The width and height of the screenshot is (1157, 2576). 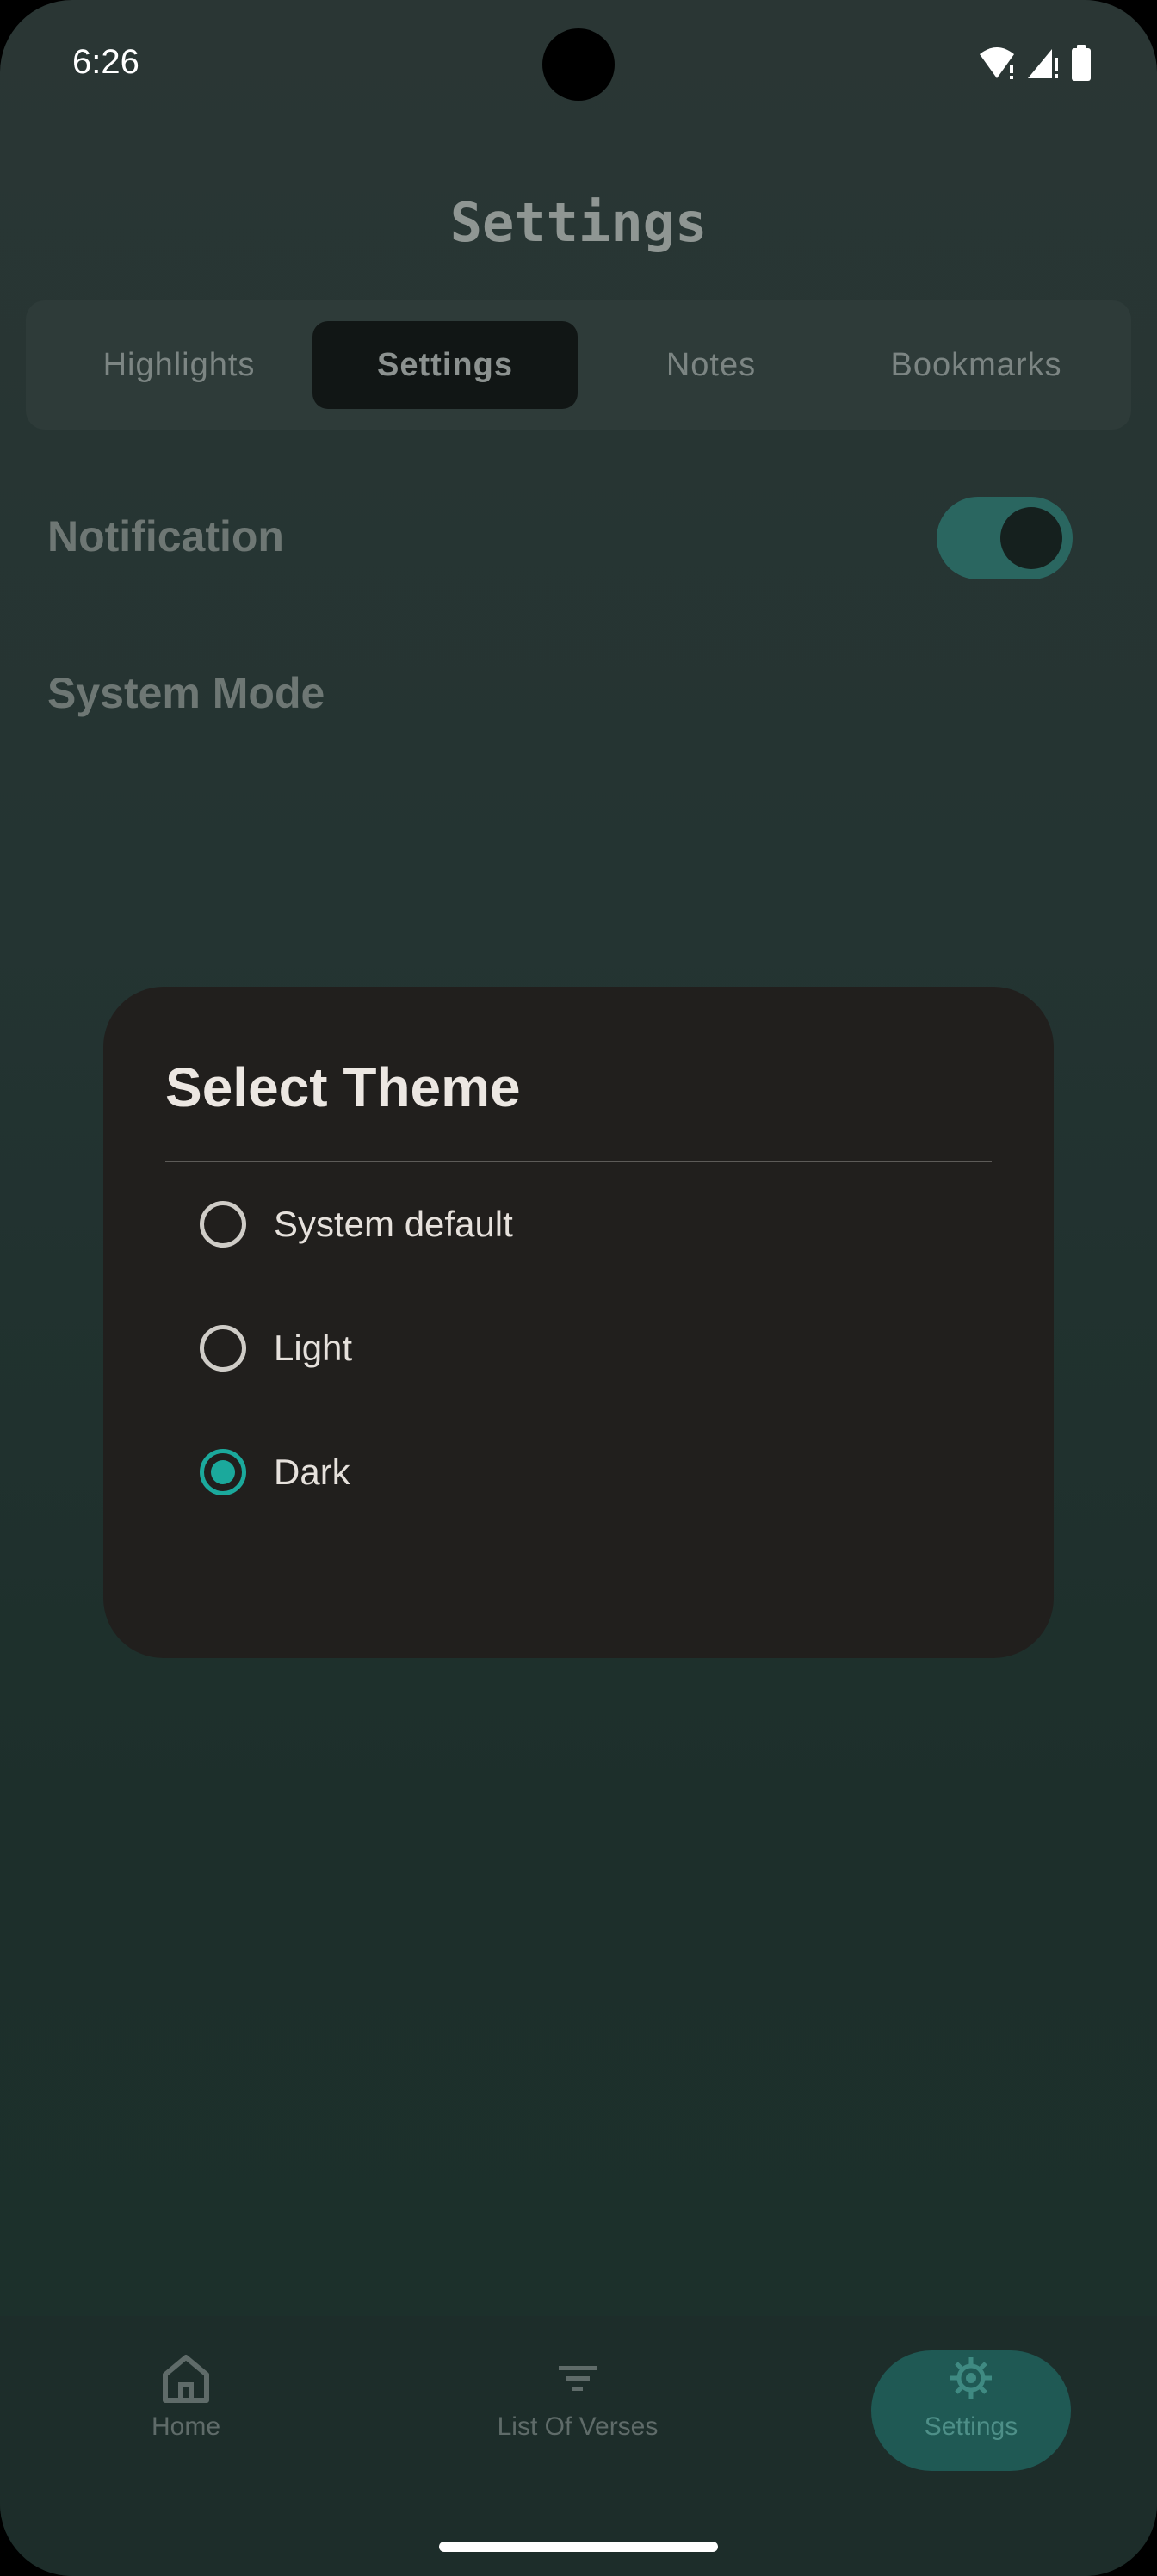 I want to click on notification-toggle, so click(x=1005, y=538).